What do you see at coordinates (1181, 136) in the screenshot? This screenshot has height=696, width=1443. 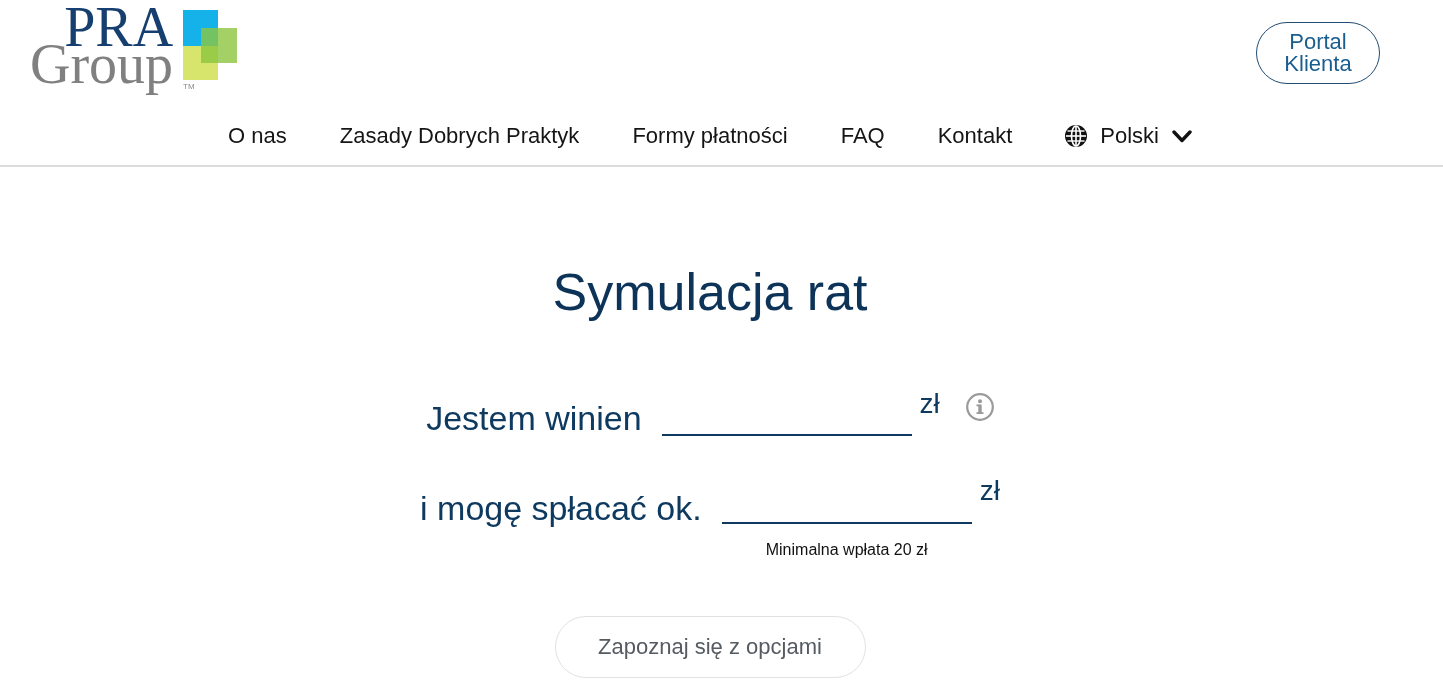 I see `chevron-down-icon` at bounding box center [1181, 136].